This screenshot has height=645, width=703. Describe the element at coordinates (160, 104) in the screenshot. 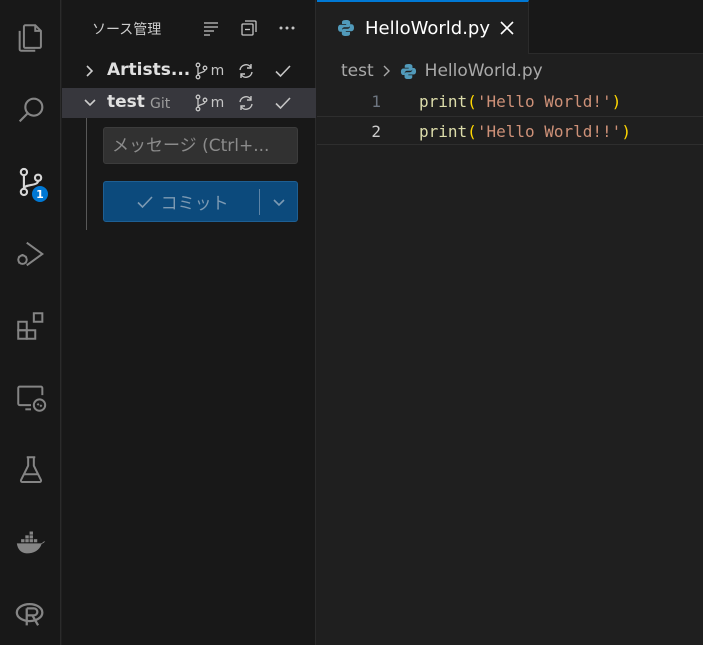

I see `repo-provider: Git` at that location.